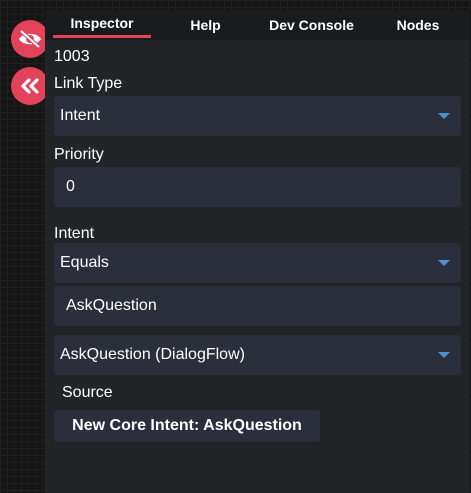 Image resolution: width=471 pixels, height=493 pixels. I want to click on priority-input: 0, so click(257, 187).